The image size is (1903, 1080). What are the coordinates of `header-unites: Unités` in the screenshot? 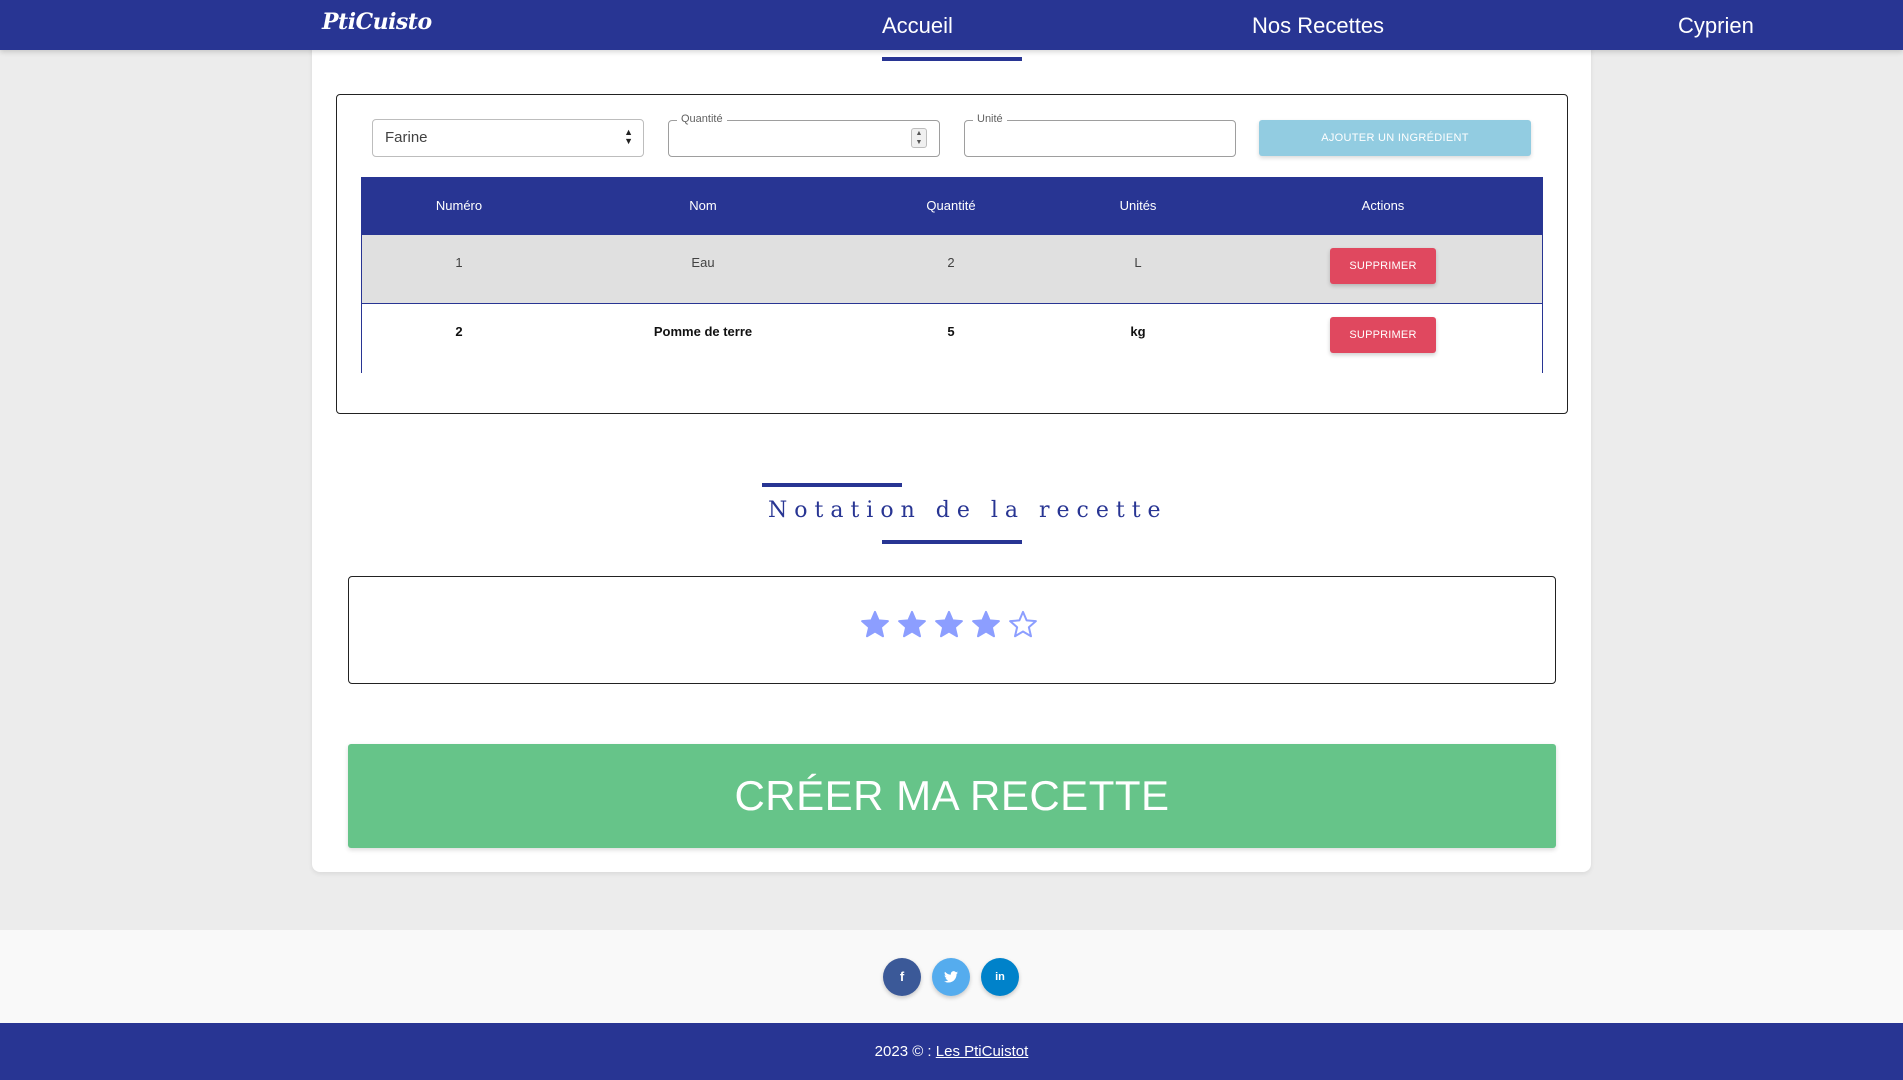 It's located at (1138, 205).